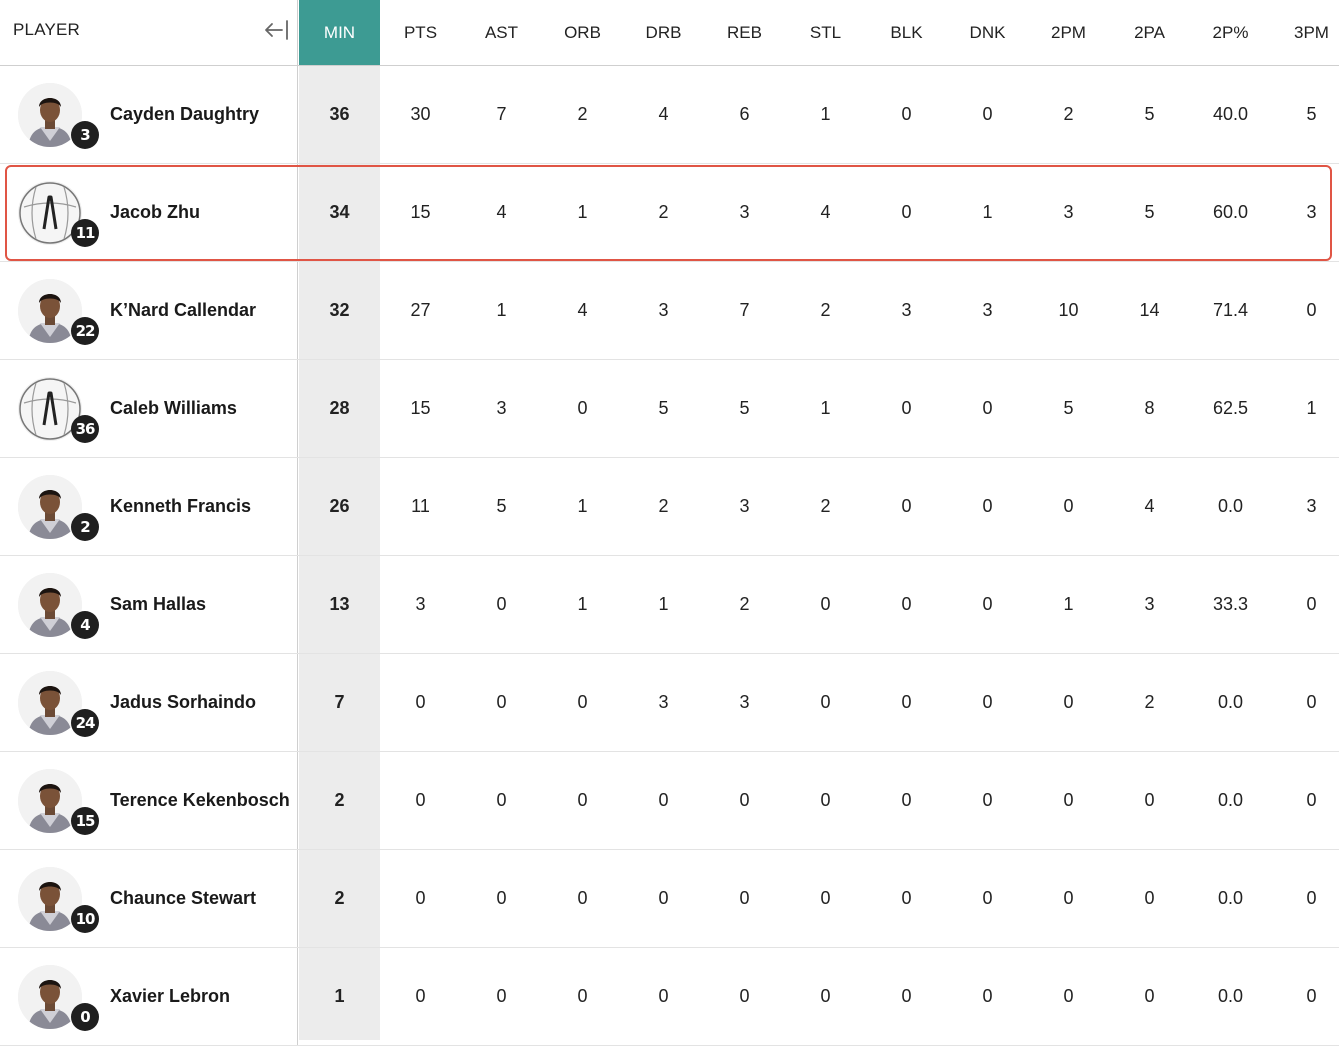 The image size is (1339, 1046). What do you see at coordinates (669, 703) in the screenshot?
I see `table-row: 24 Jadus Sorhaindo 7 0 0 0 3 3 0 0 0 0 2 0.0 0` at bounding box center [669, 703].